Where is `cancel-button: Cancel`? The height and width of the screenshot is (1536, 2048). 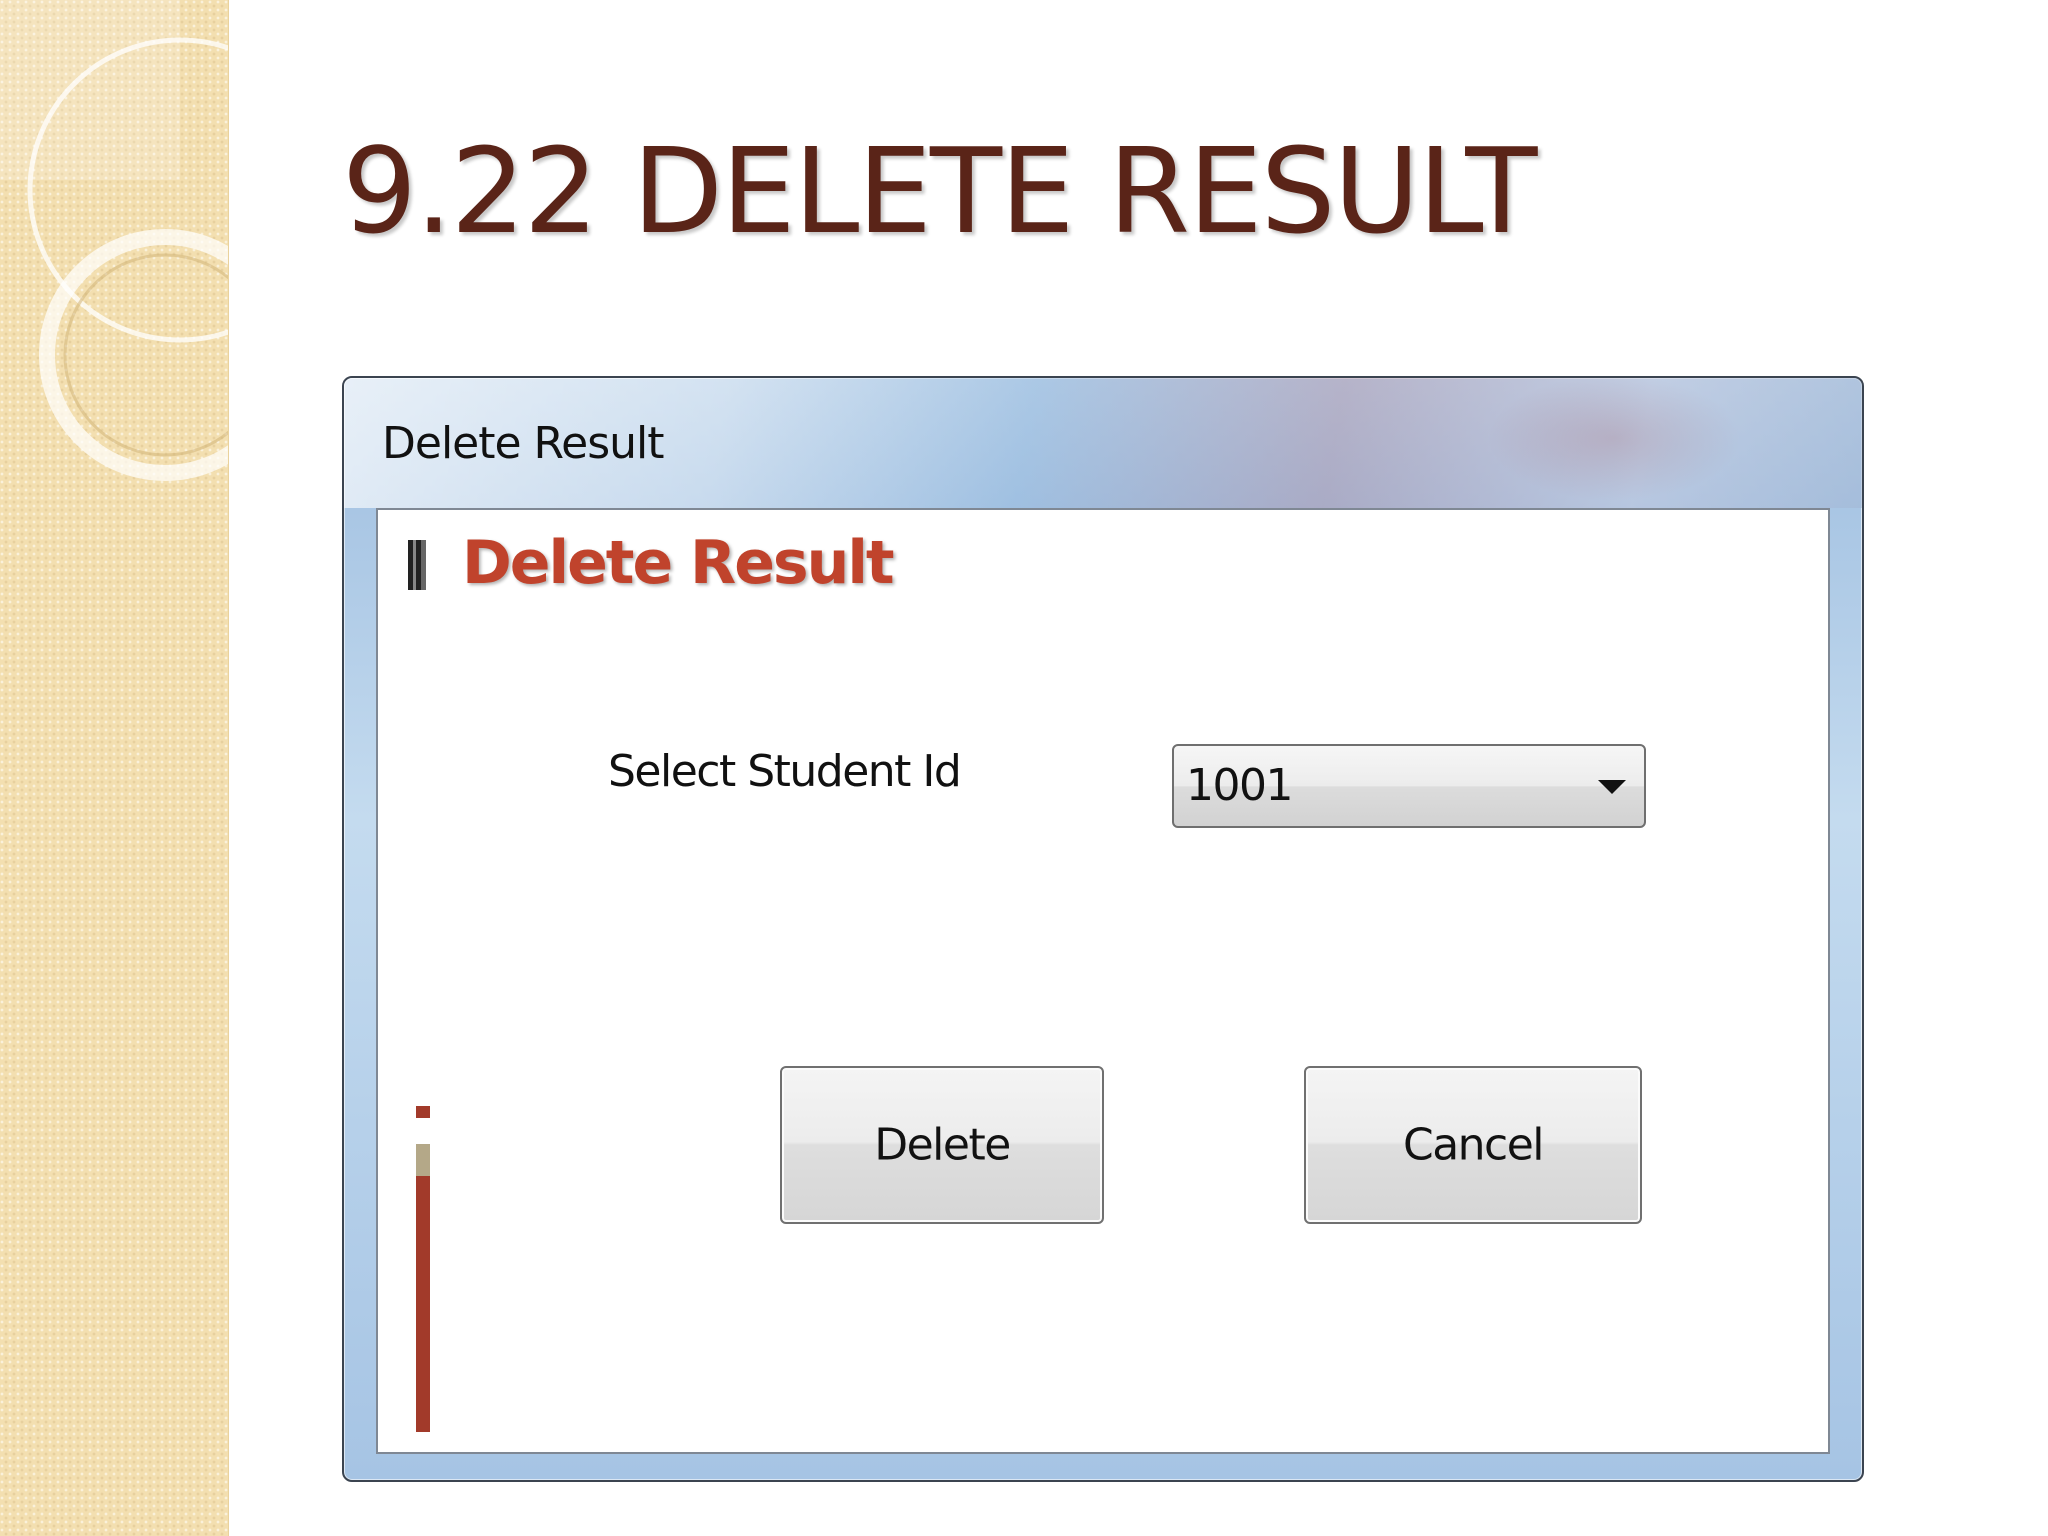
cancel-button: Cancel is located at coordinates (1473, 1145).